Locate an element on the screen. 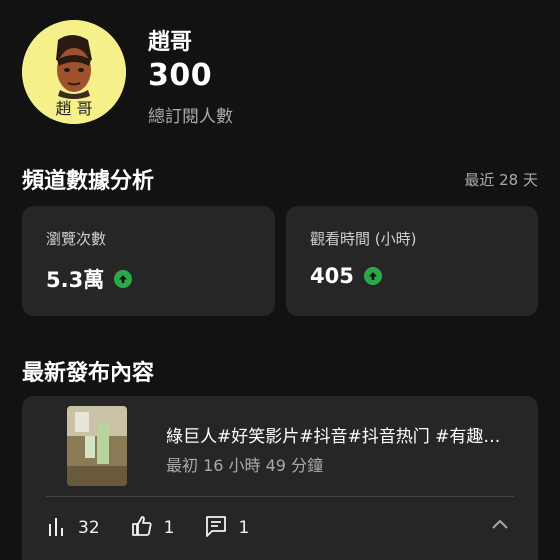  likes-count: 1 is located at coordinates (169, 528).